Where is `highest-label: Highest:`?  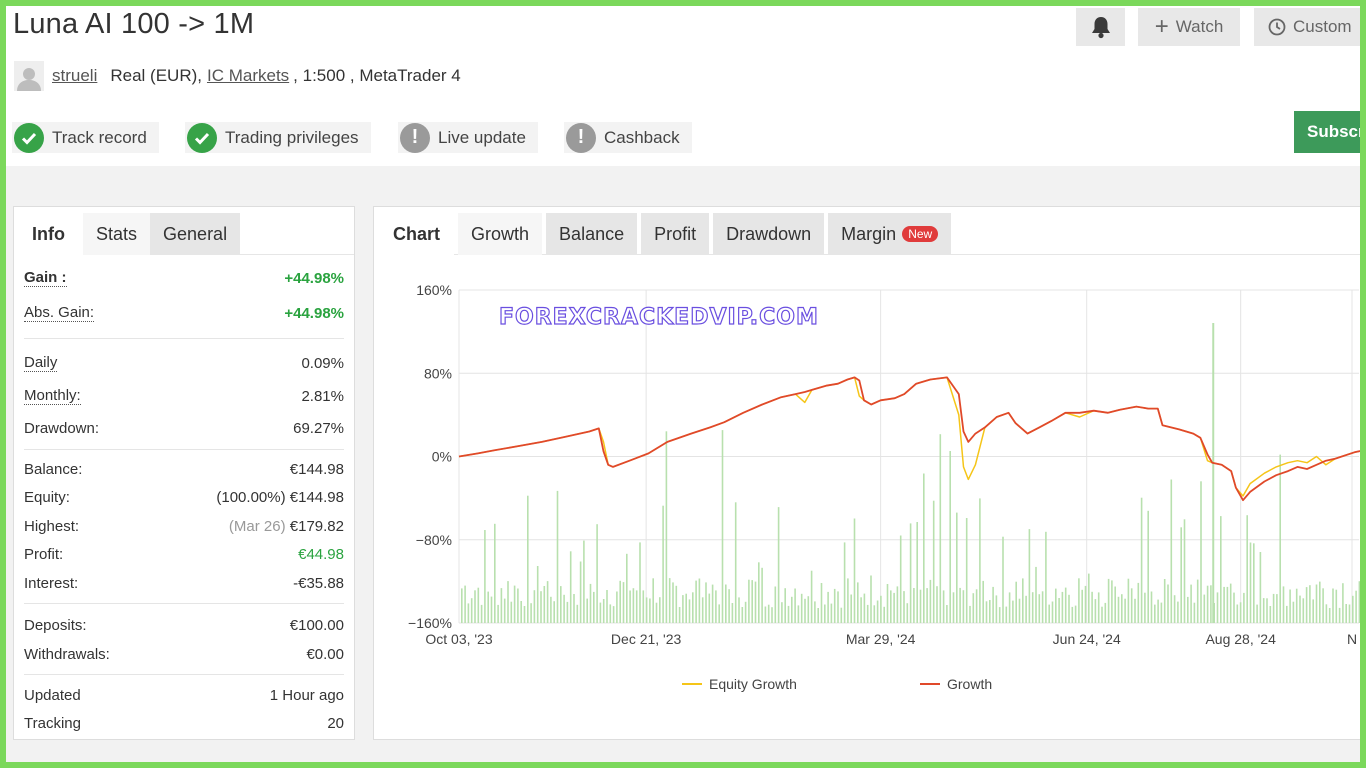 highest-label: Highest: is located at coordinates (52, 526).